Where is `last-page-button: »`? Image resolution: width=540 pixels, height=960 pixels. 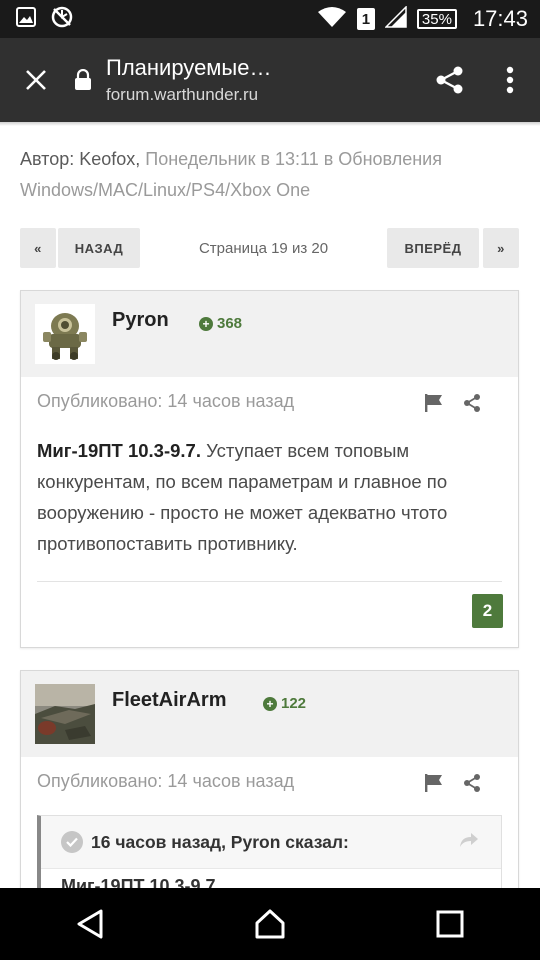 last-page-button: » is located at coordinates (501, 248).